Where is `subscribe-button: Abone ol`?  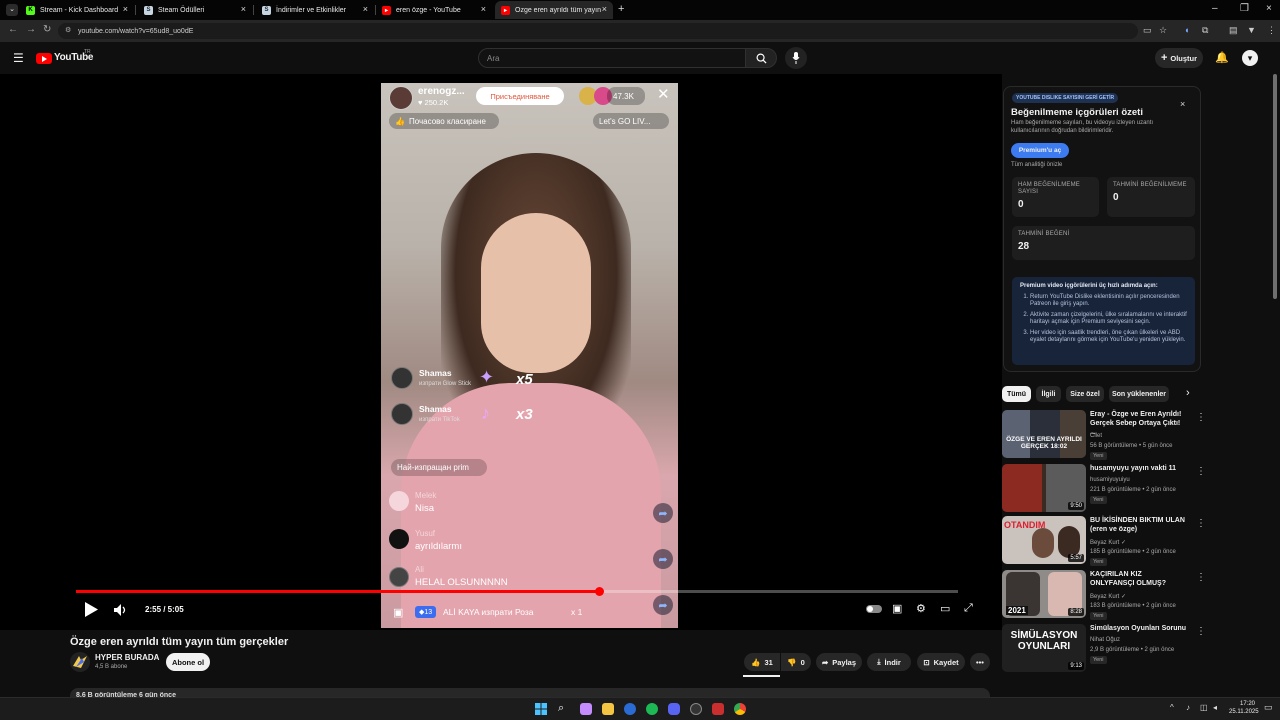 subscribe-button: Abone ol is located at coordinates (188, 662).